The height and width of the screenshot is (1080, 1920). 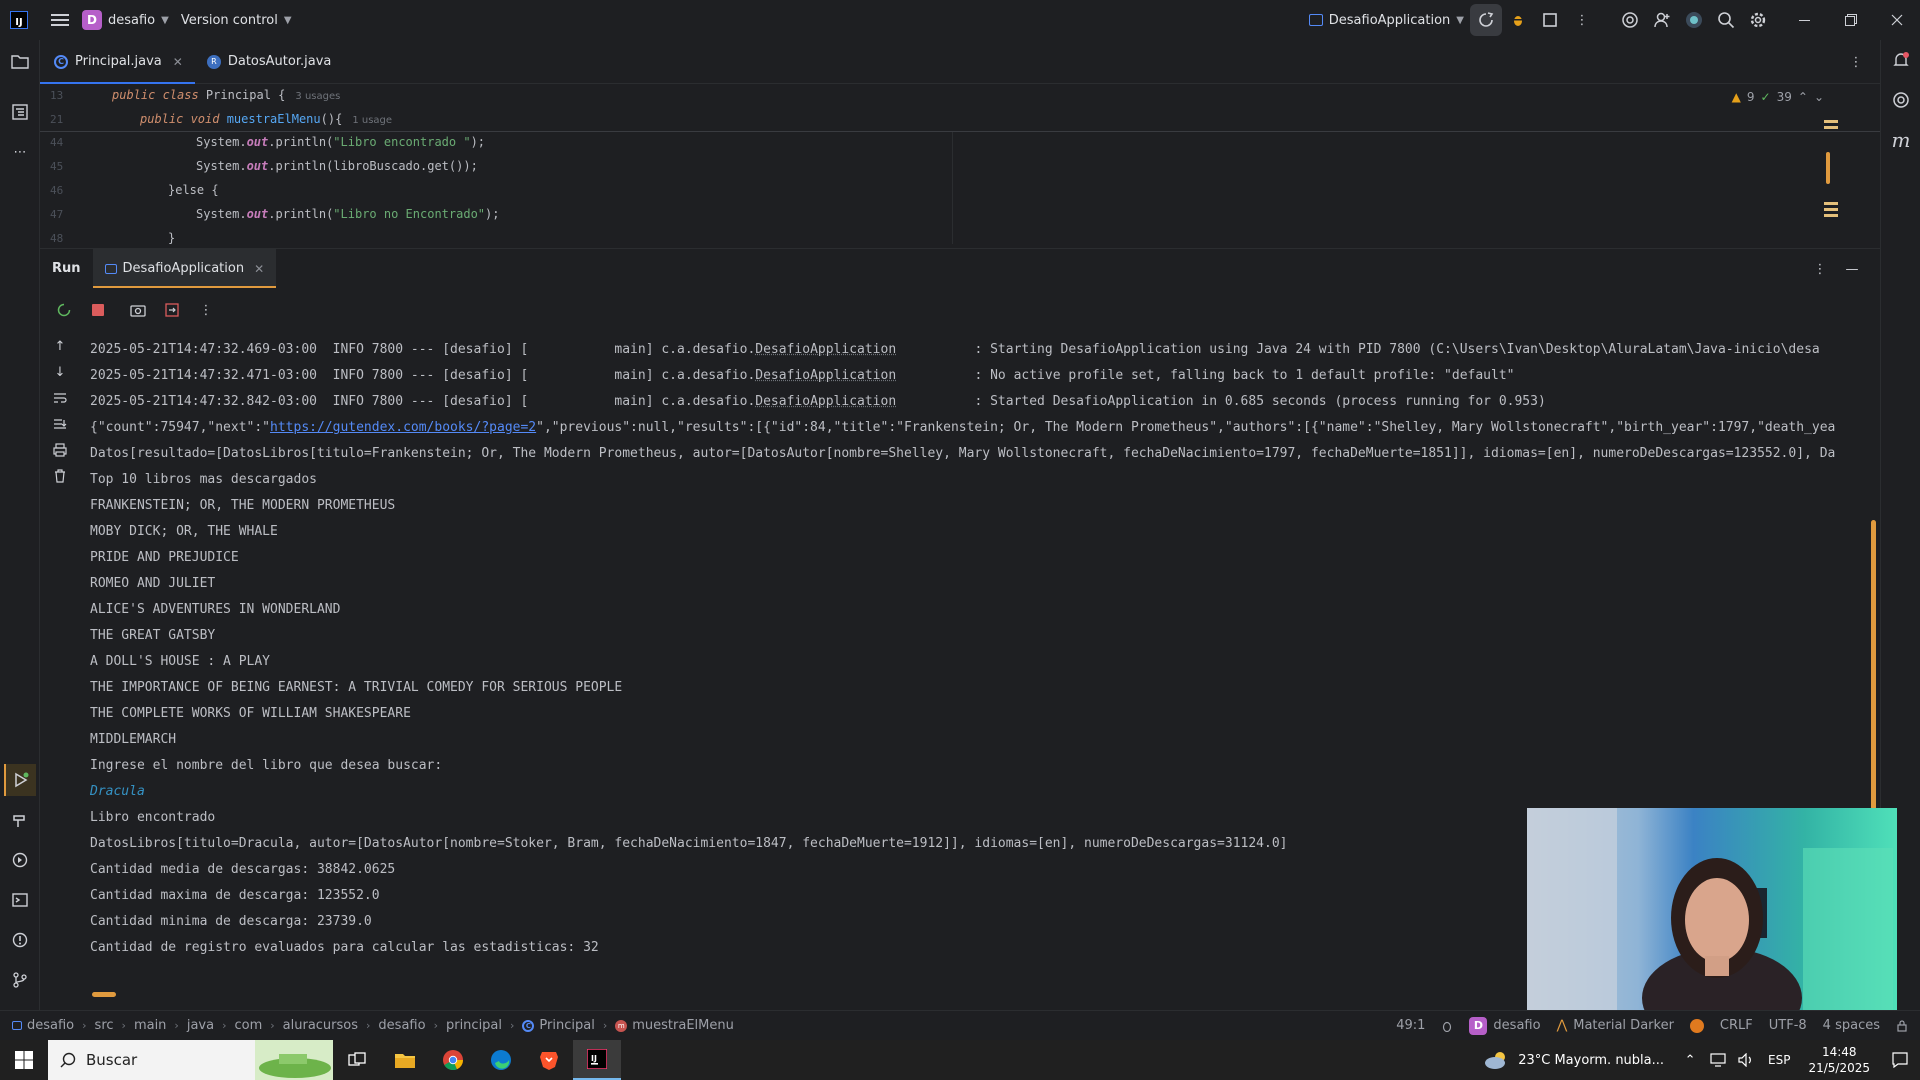 I want to click on task-view-icon, so click(x=357, y=1060).